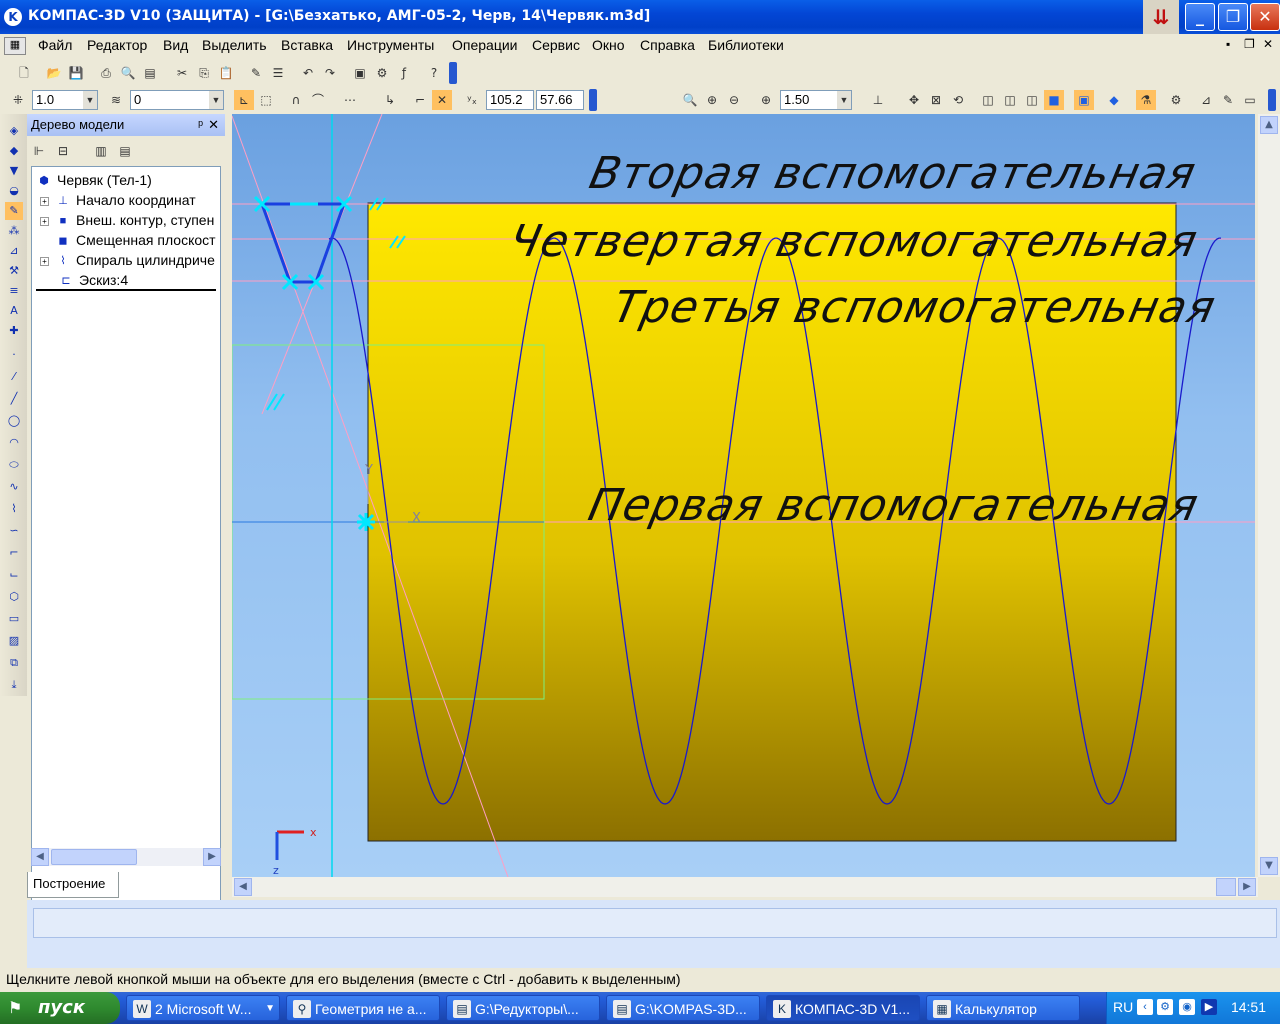 This screenshot has width=1280, height=1024. Describe the element at coordinates (442, 100) in the screenshot. I see `cursor-icon: ✕` at that location.